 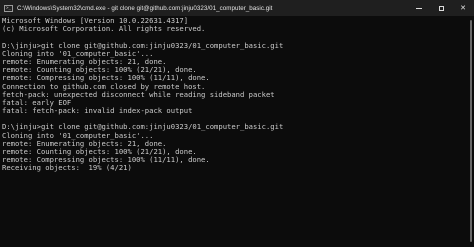 I want to click on vertical-scrollbar, so click(x=470, y=131).